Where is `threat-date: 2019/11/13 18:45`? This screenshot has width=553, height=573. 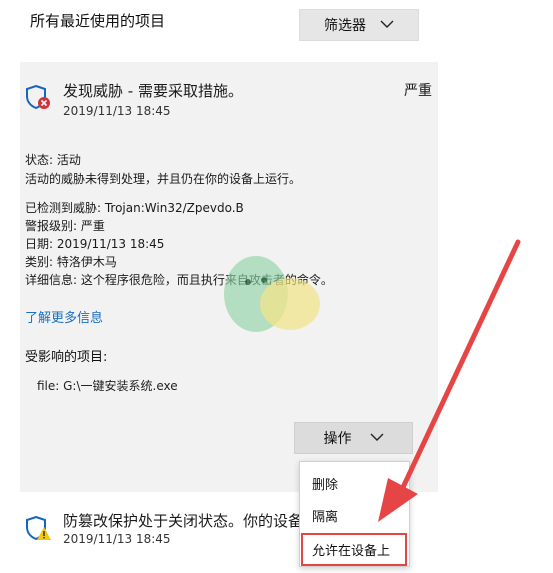 threat-date: 2019/11/13 18:45 is located at coordinates (117, 111).